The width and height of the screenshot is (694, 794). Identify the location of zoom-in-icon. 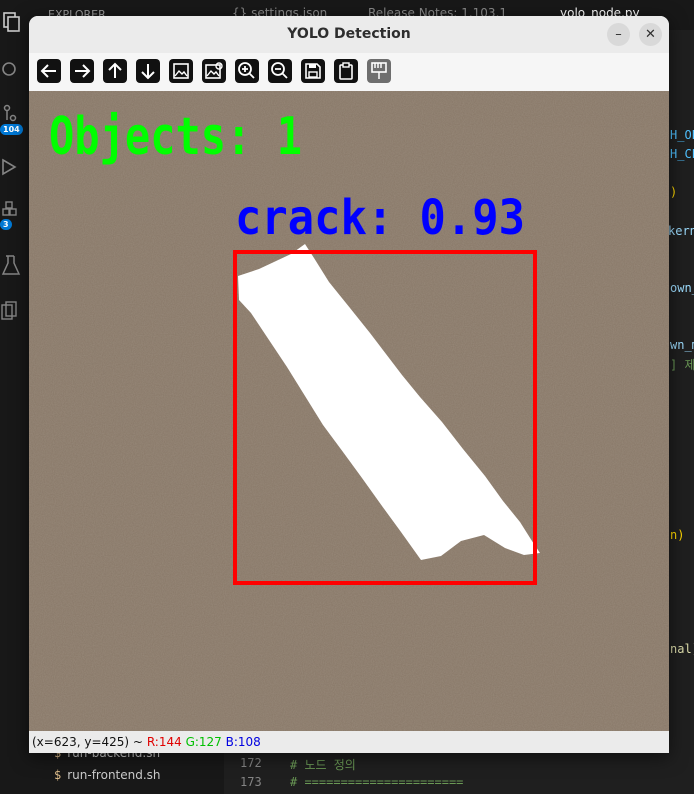
(246, 70).